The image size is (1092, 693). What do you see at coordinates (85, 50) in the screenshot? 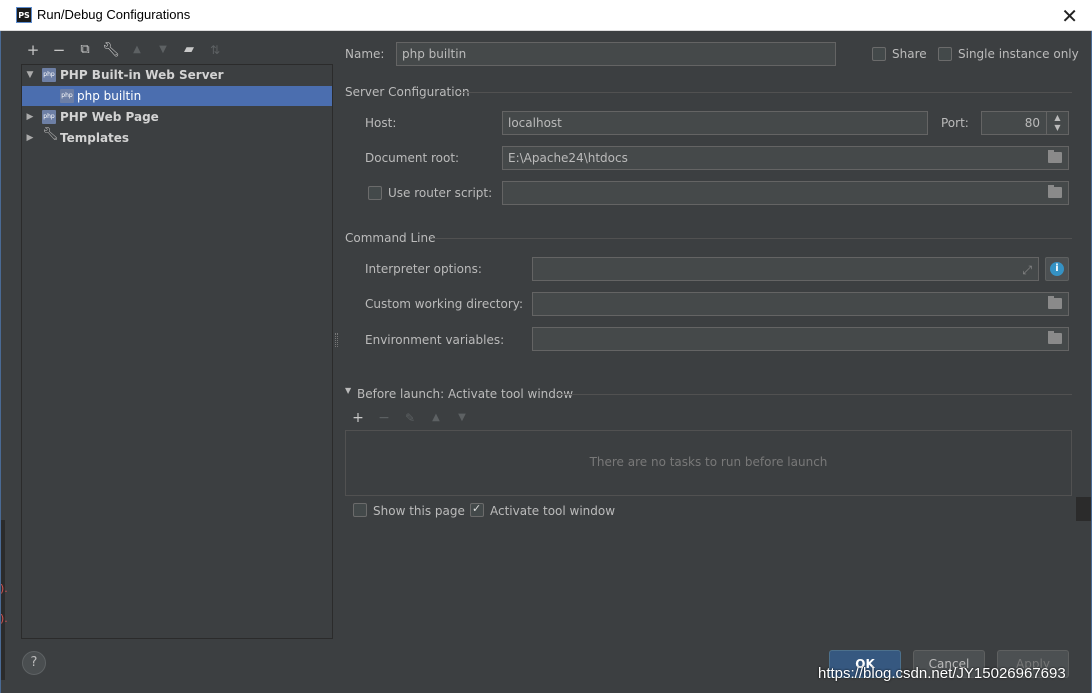
I see `copy-icon: ⧉` at bounding box center [85, 50].